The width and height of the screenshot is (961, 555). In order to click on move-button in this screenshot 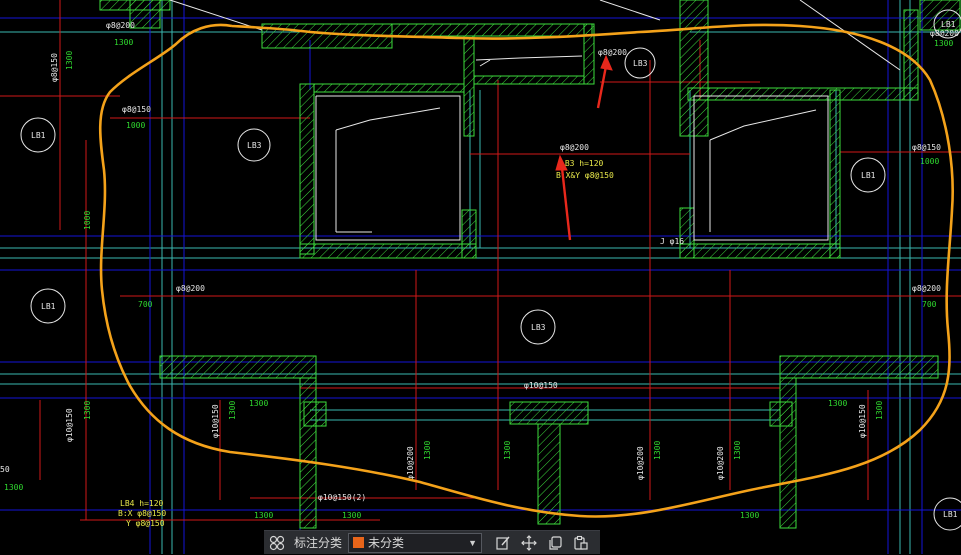, I will do `click(529, 543)`.